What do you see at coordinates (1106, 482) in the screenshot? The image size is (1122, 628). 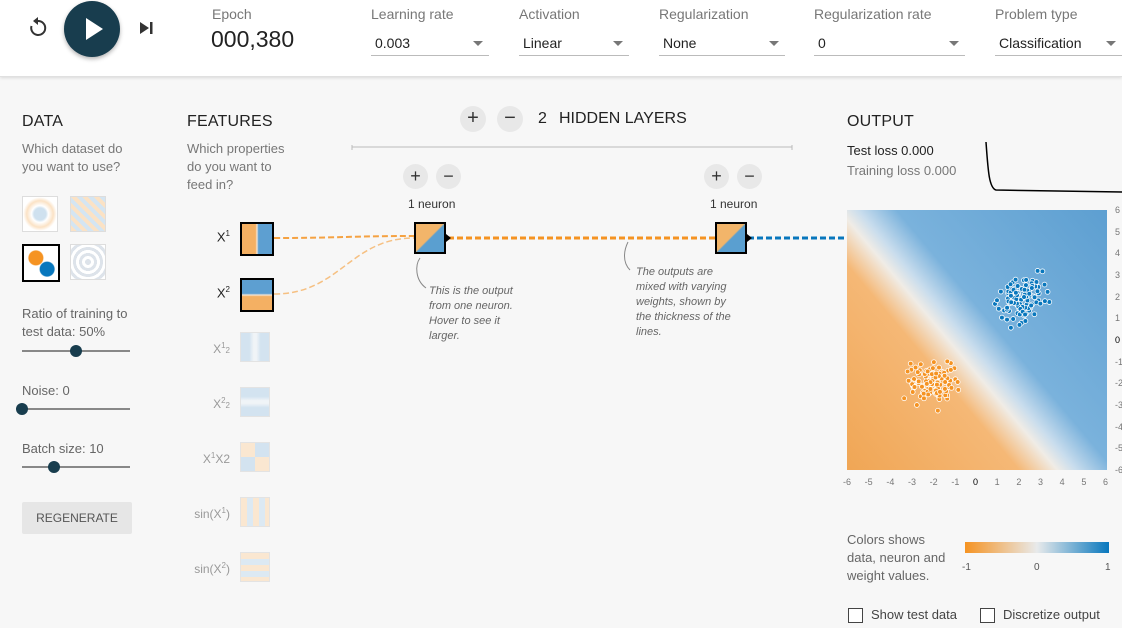 I see `x-tick-label: 6` at bounding box center [1106, 482].